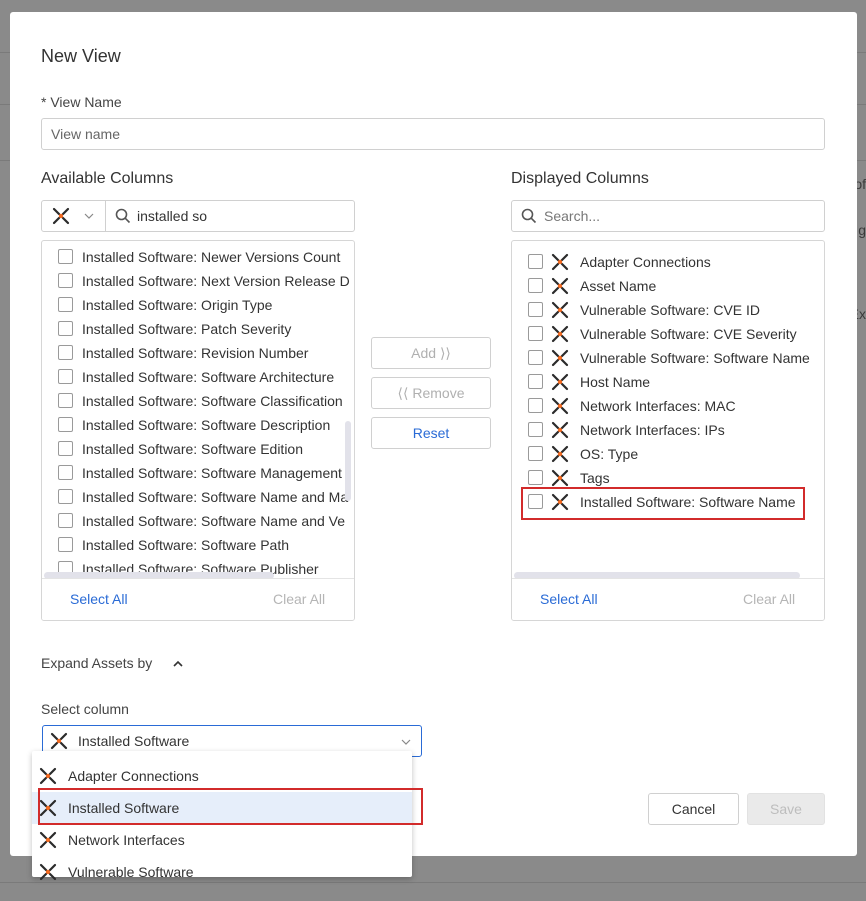  Describe the element at coordinates (438, 393) in the screenshot. I see `remove-button-label: Remove` at that location.